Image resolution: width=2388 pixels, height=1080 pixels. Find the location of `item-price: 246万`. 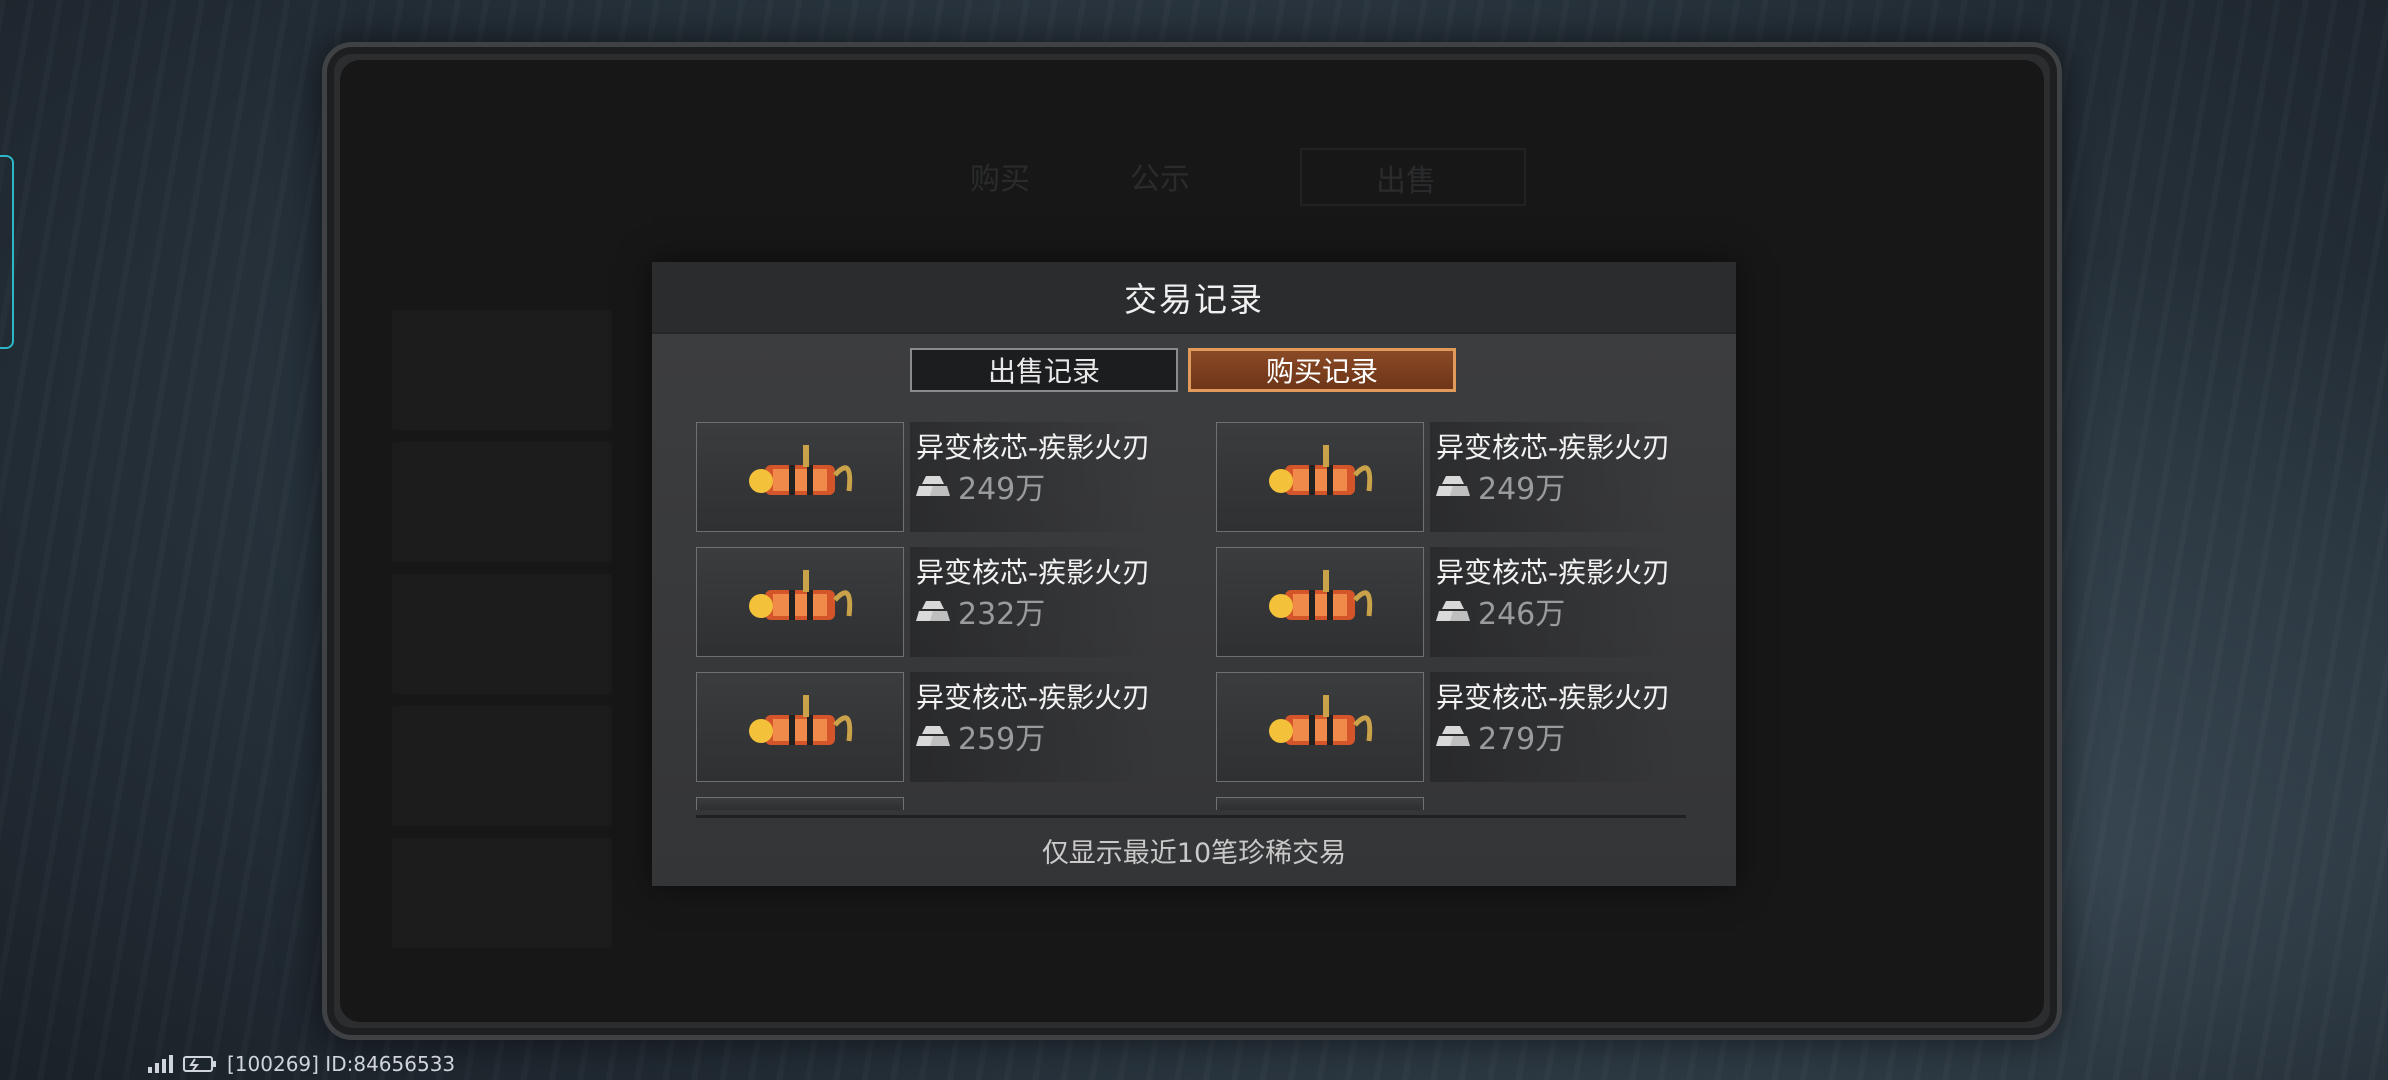

item-price: 246万 is located at coordinates (1500, 611).